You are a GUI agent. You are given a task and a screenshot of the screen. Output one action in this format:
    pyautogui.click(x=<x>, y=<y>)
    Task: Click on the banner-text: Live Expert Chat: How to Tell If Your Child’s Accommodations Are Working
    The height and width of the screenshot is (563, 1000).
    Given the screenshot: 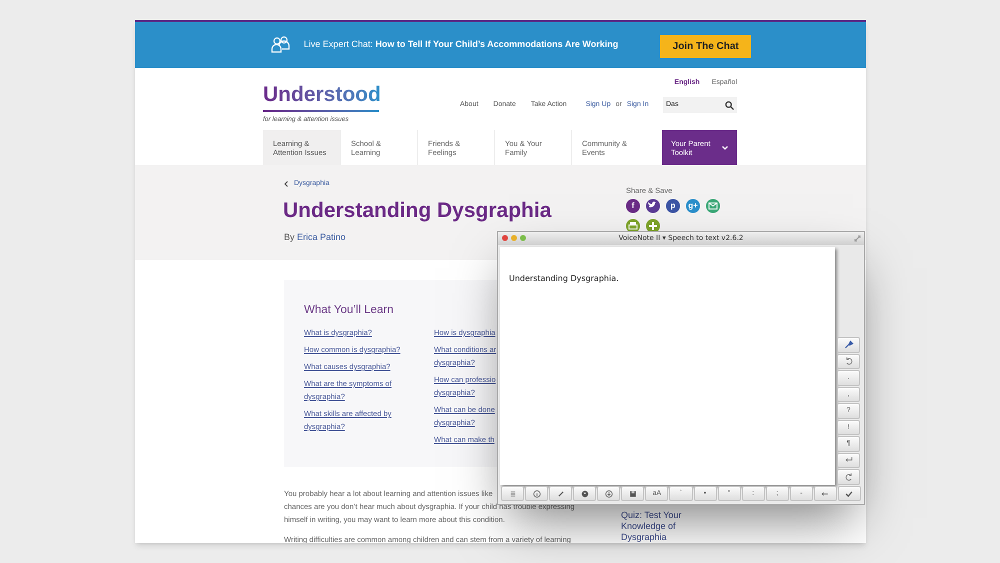 What is the action you would take?
    pyautogui.click(x=461, y=45)
    